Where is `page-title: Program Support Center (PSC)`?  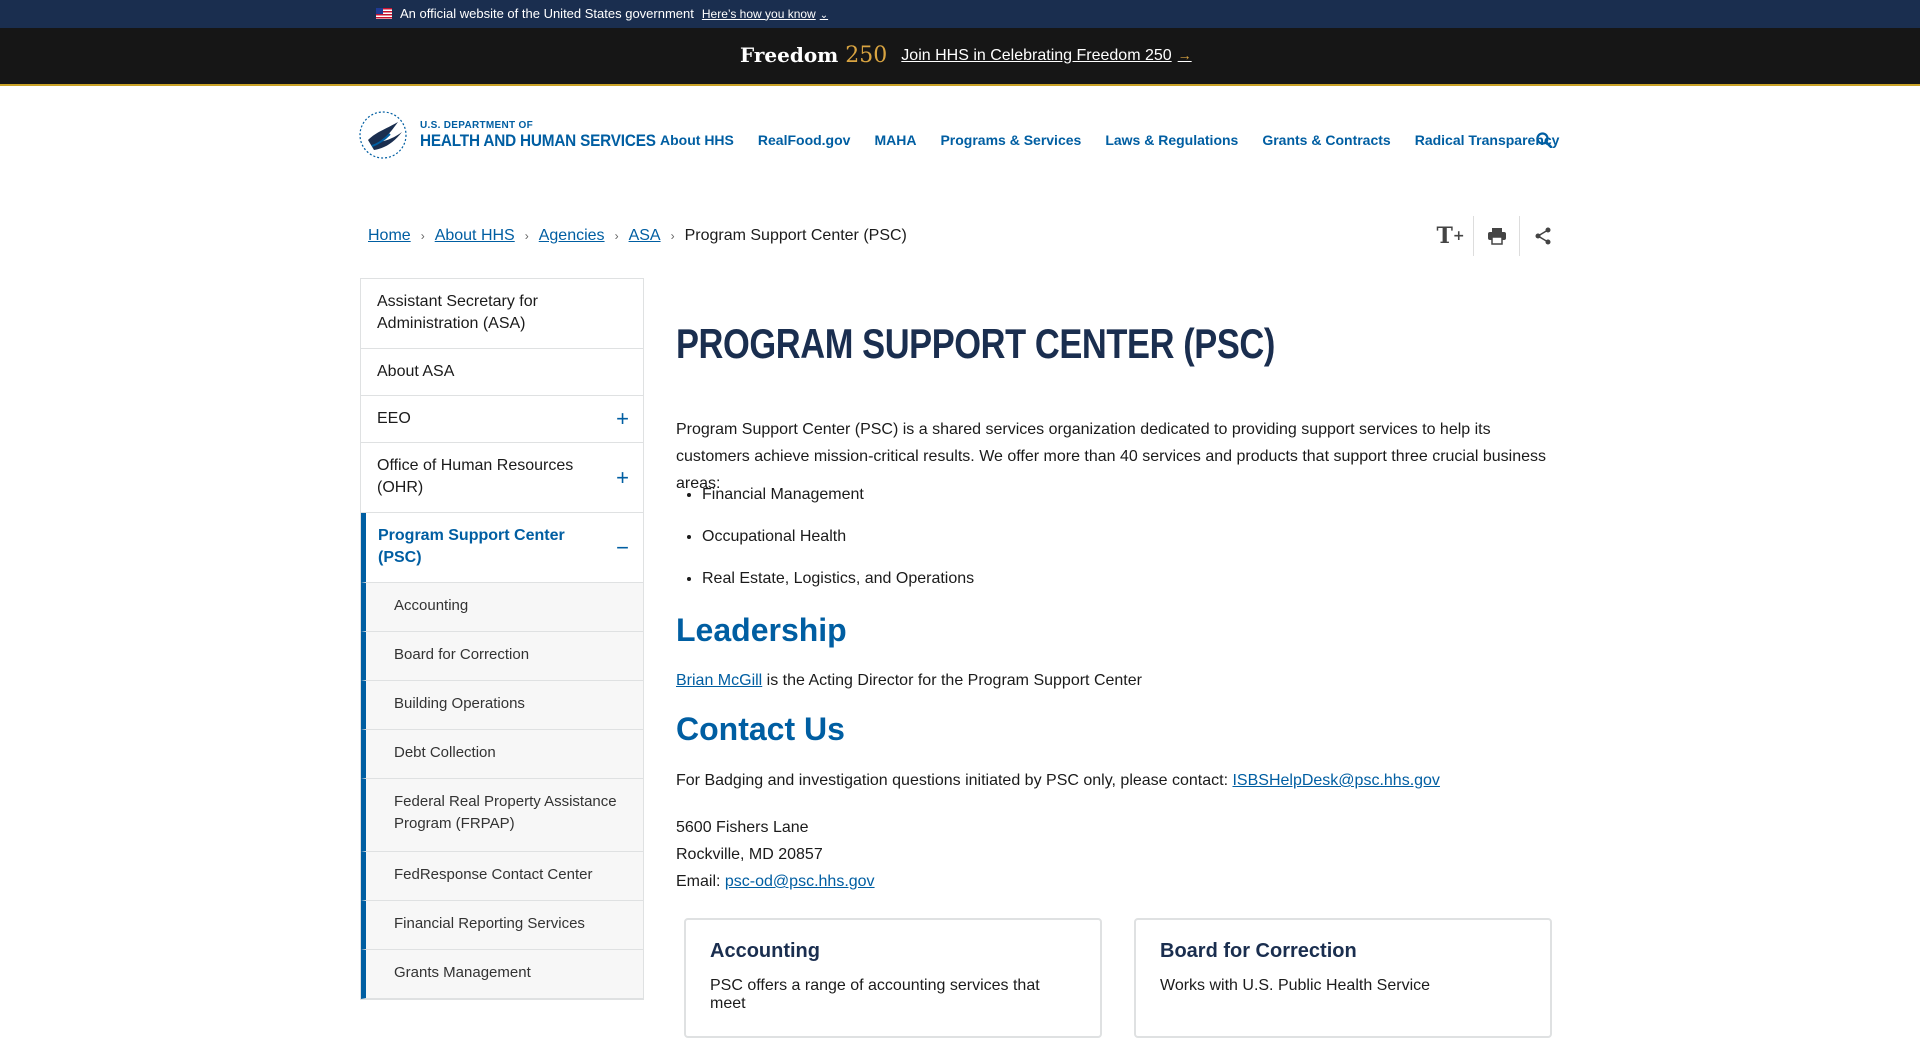 page-title: Program Support Center (PSC) is located at coordinates (975, 343).